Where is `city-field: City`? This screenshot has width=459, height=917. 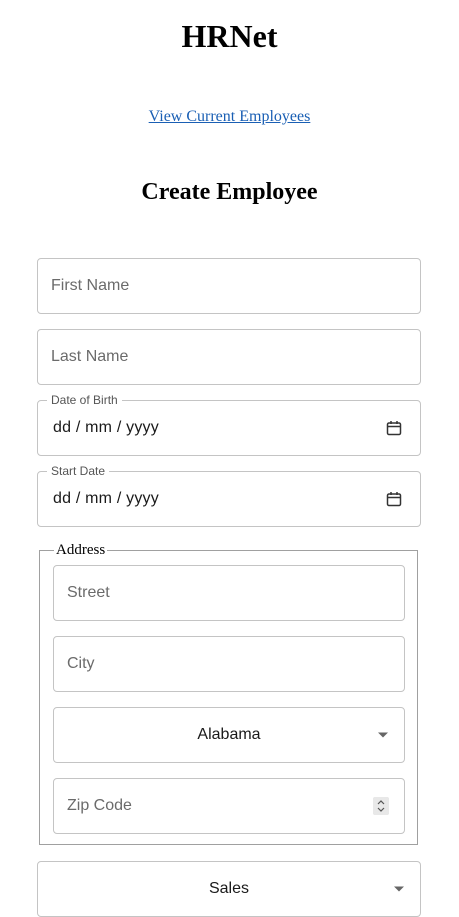
city-field: City is located at coordinates (229, 664).